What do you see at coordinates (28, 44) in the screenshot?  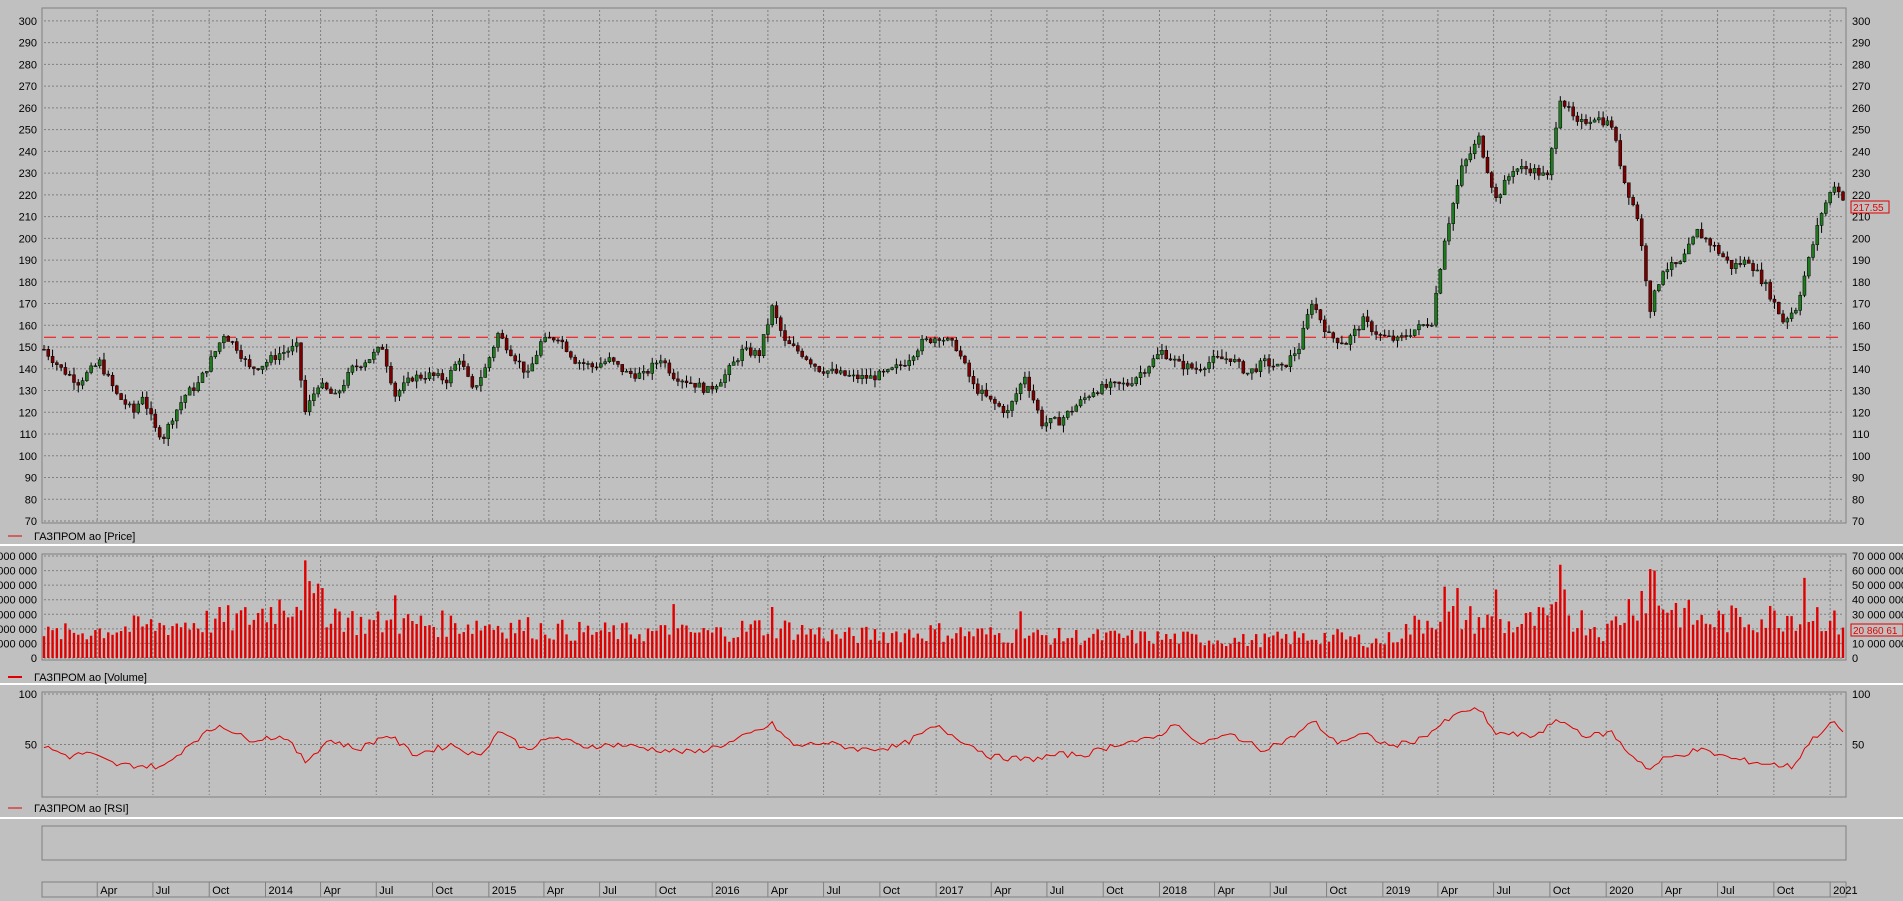 I see `price-y-tick-left: 290` at bounding box center [28, 44].